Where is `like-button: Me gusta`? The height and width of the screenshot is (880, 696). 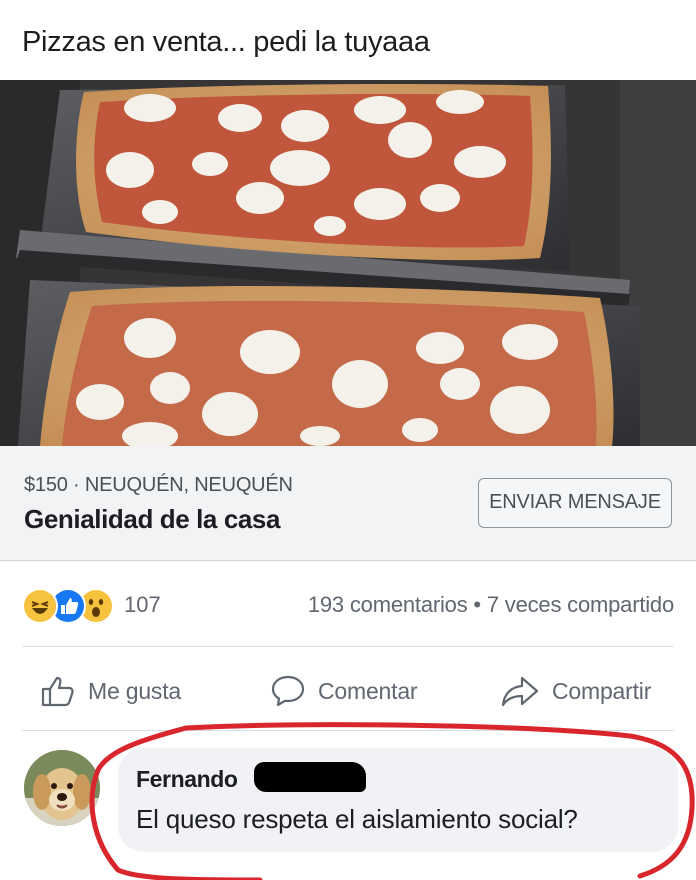 like-button: Me gusta is located at coordinates (110, 691).